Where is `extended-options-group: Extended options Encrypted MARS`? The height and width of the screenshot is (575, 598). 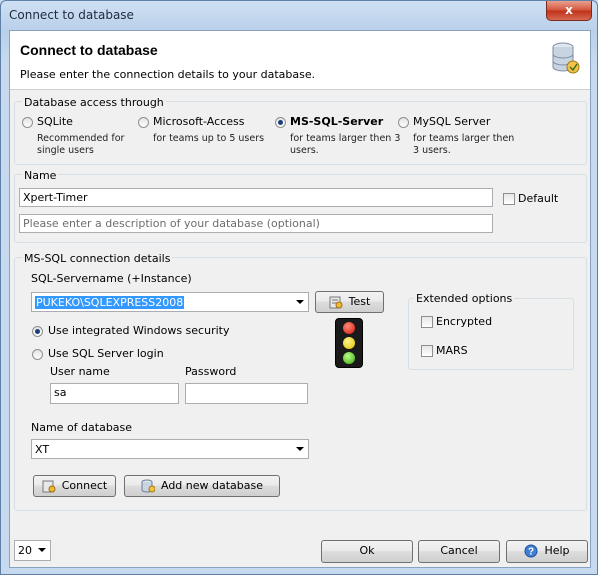 extended-options-group: Extended options Encrypted MARS is located at coordinates (491, 331).